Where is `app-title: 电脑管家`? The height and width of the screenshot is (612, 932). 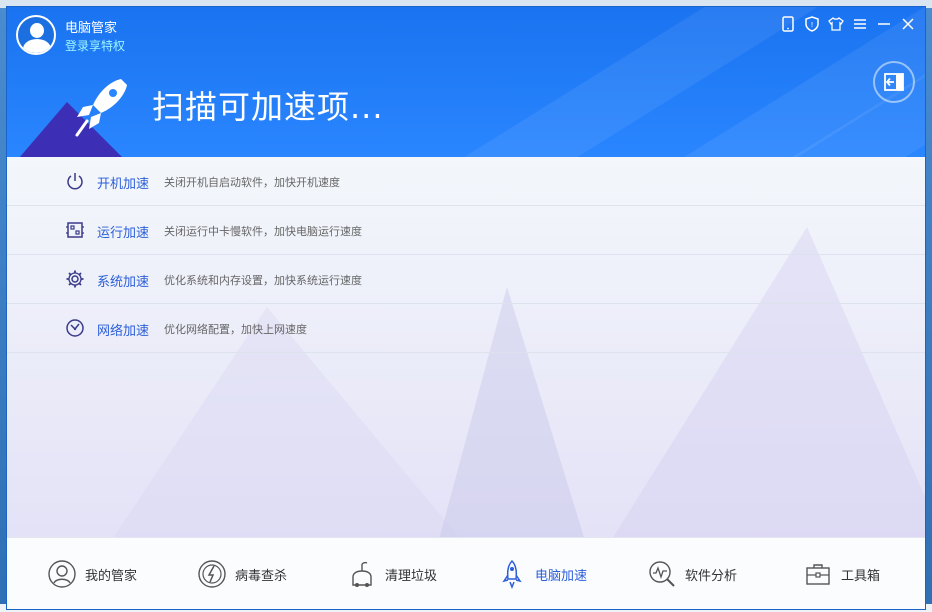 app-title: 电脑管家 is located at coordinates (91, 28).